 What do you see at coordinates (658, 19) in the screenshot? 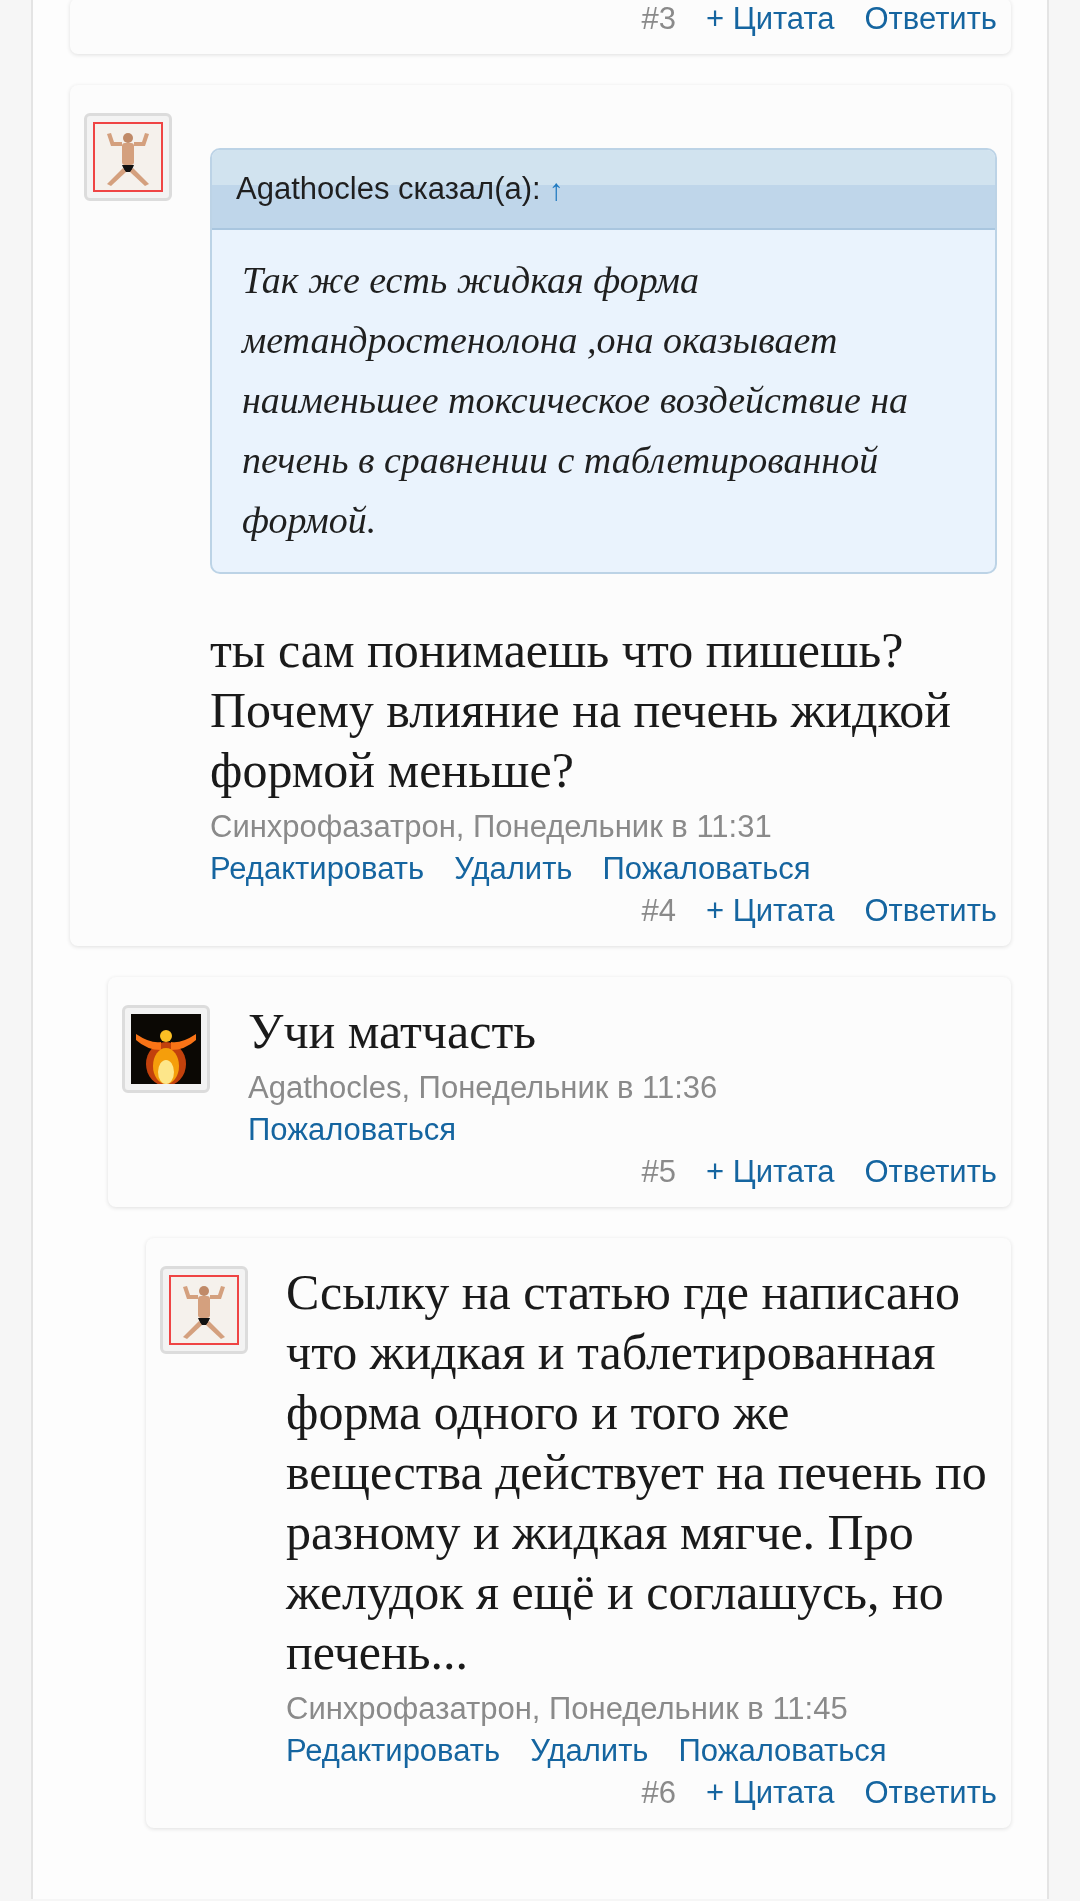
I see `post-number: #3` at bounding box center [658, 19].